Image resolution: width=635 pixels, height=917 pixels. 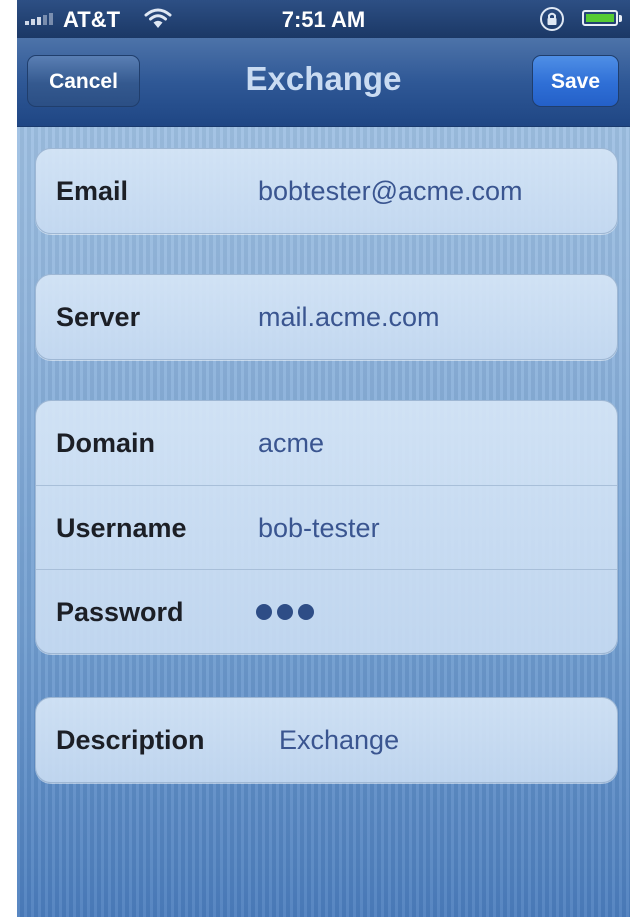 I want to click on username-row: Username bob-tester, so click(x=326, y=527).